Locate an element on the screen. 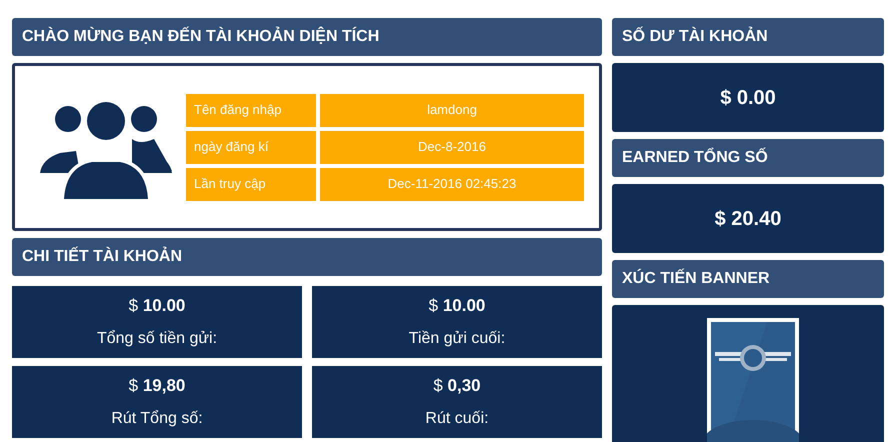  section-header: CHI TIẾT TÀI KHOẢN is located at coordinates (307, 257).